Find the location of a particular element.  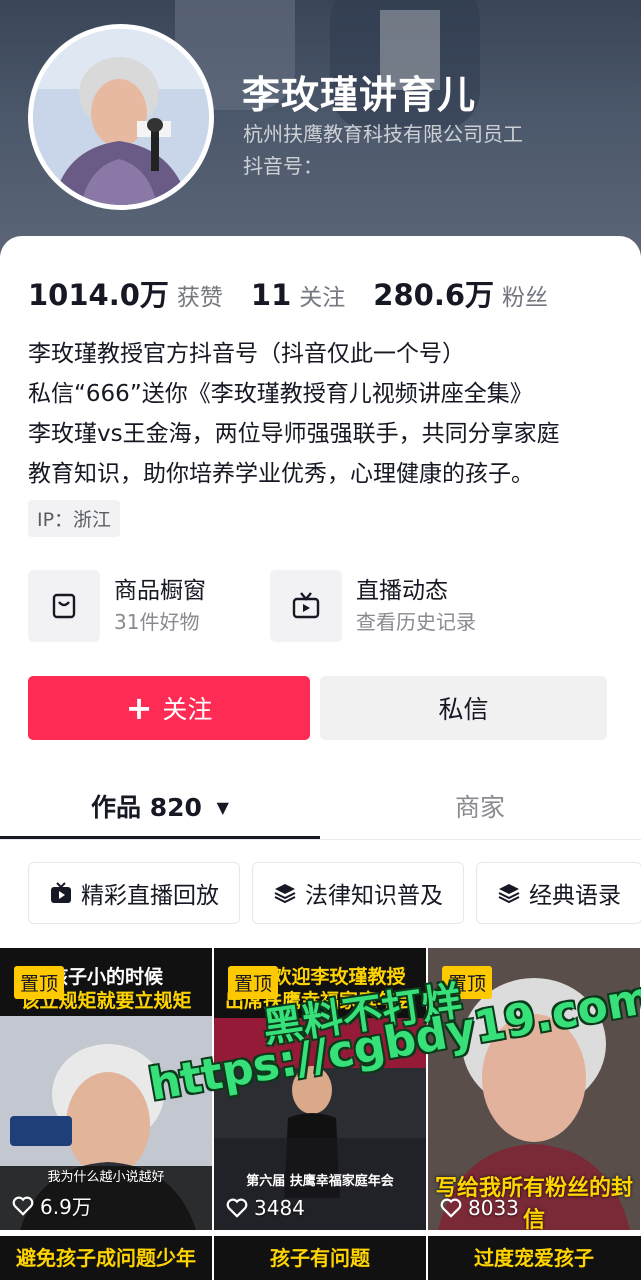

video-caption: 避免孩子成问题少年 is located at coordinates (106, 1258).